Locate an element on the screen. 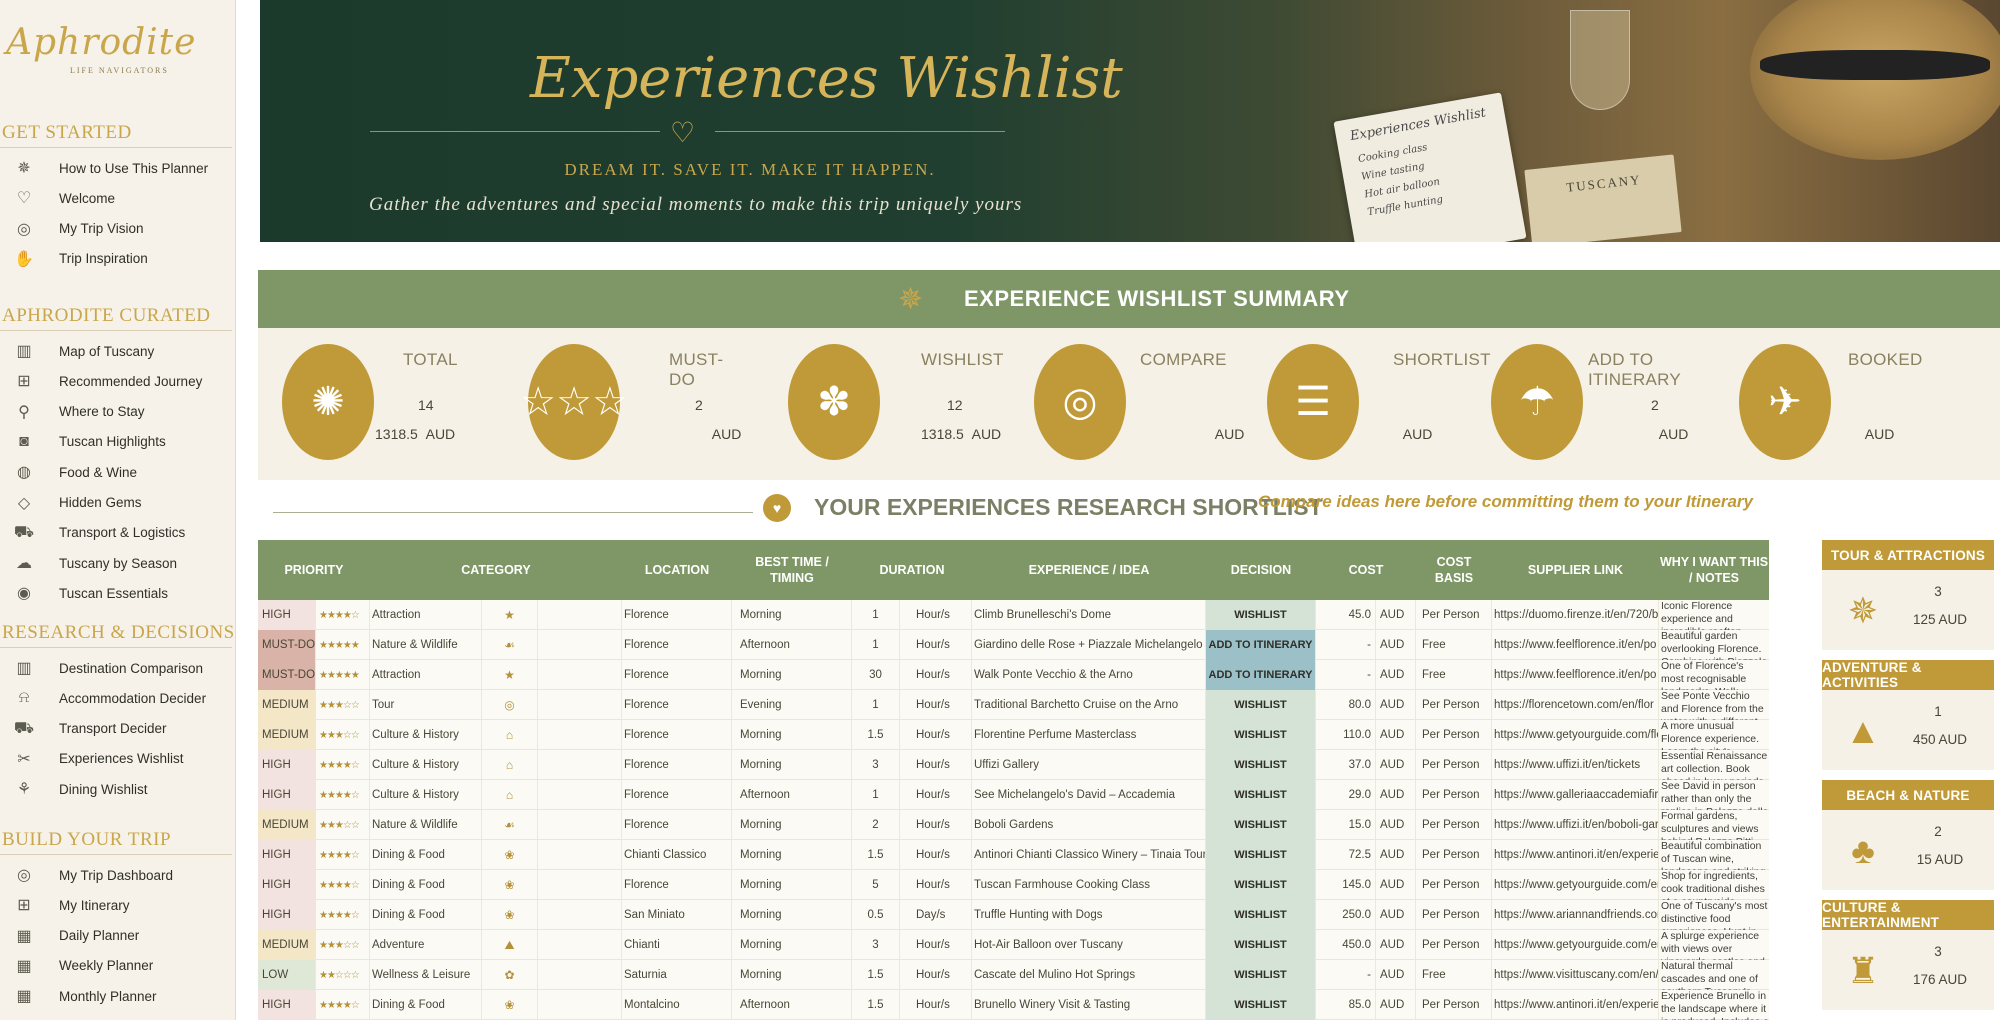 The image size is (2000, 1020). sidebar-item: ⊞ Recommended Journey is located at coordinates (120, 381).